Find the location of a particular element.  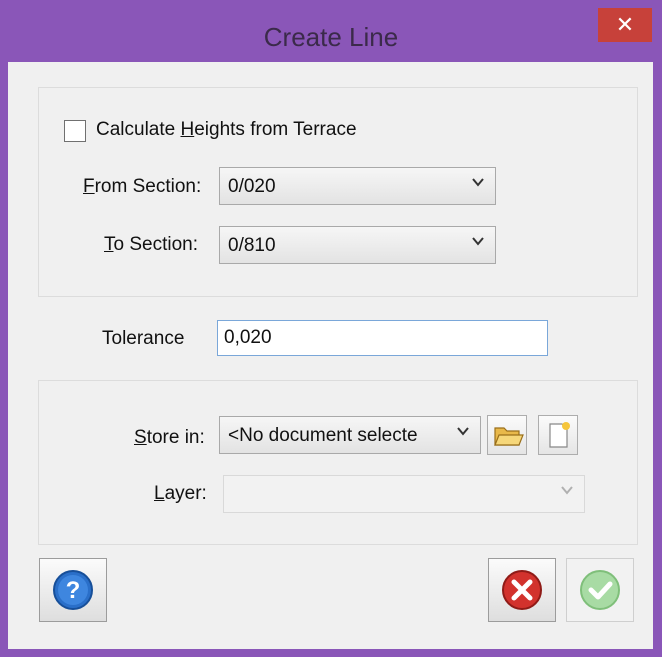

close-icon: ✕ is located at coordinates (625, 24).